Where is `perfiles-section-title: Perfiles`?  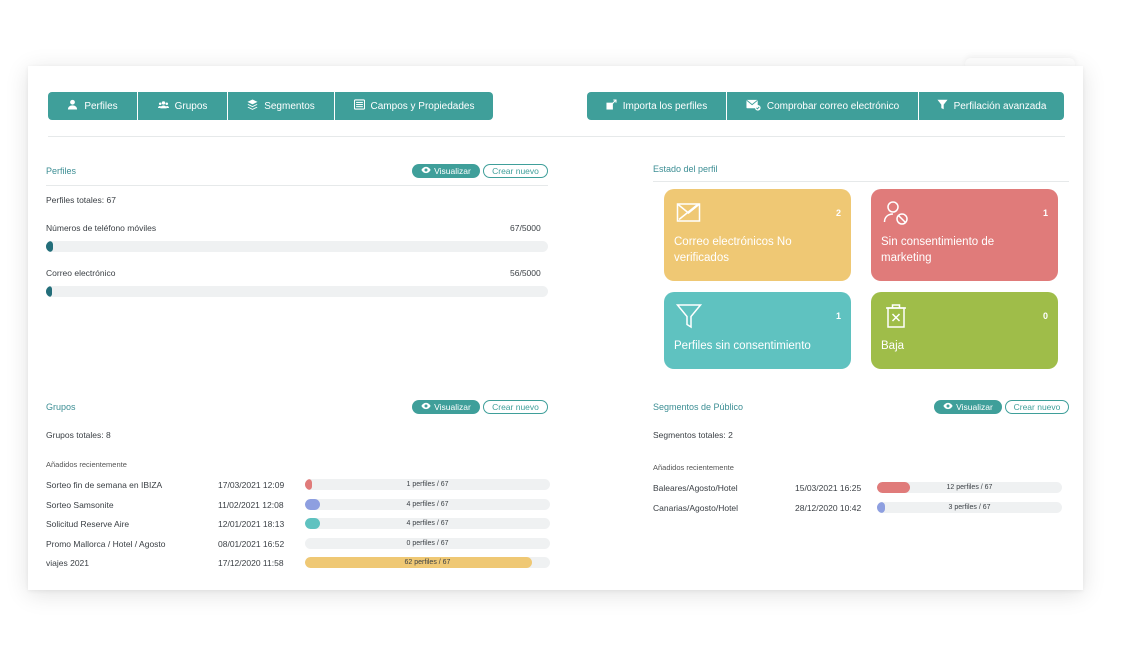
perfiles-section-title: Perfiles is located at coordinates (61, 171).